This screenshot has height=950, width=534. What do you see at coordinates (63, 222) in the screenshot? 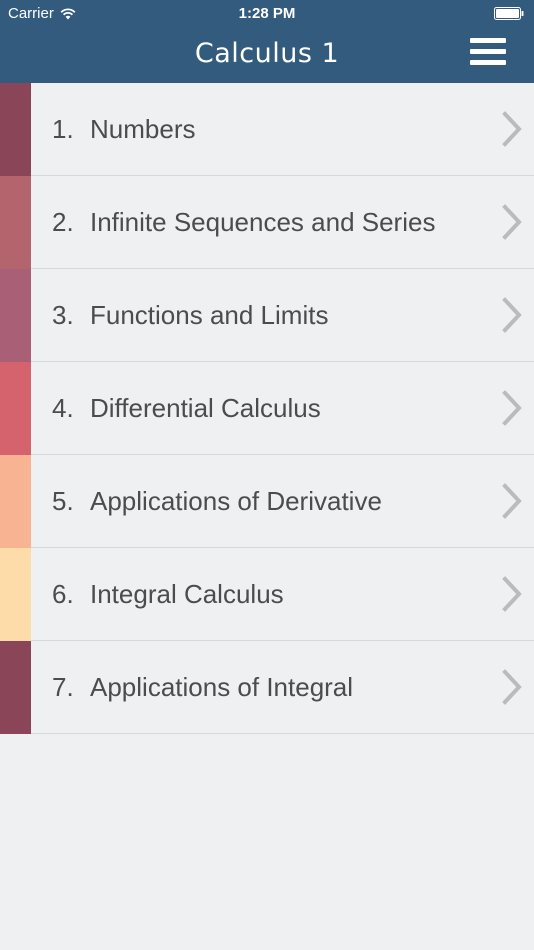
I see `chapter-number: 2.` at bounding box center [63, 222].